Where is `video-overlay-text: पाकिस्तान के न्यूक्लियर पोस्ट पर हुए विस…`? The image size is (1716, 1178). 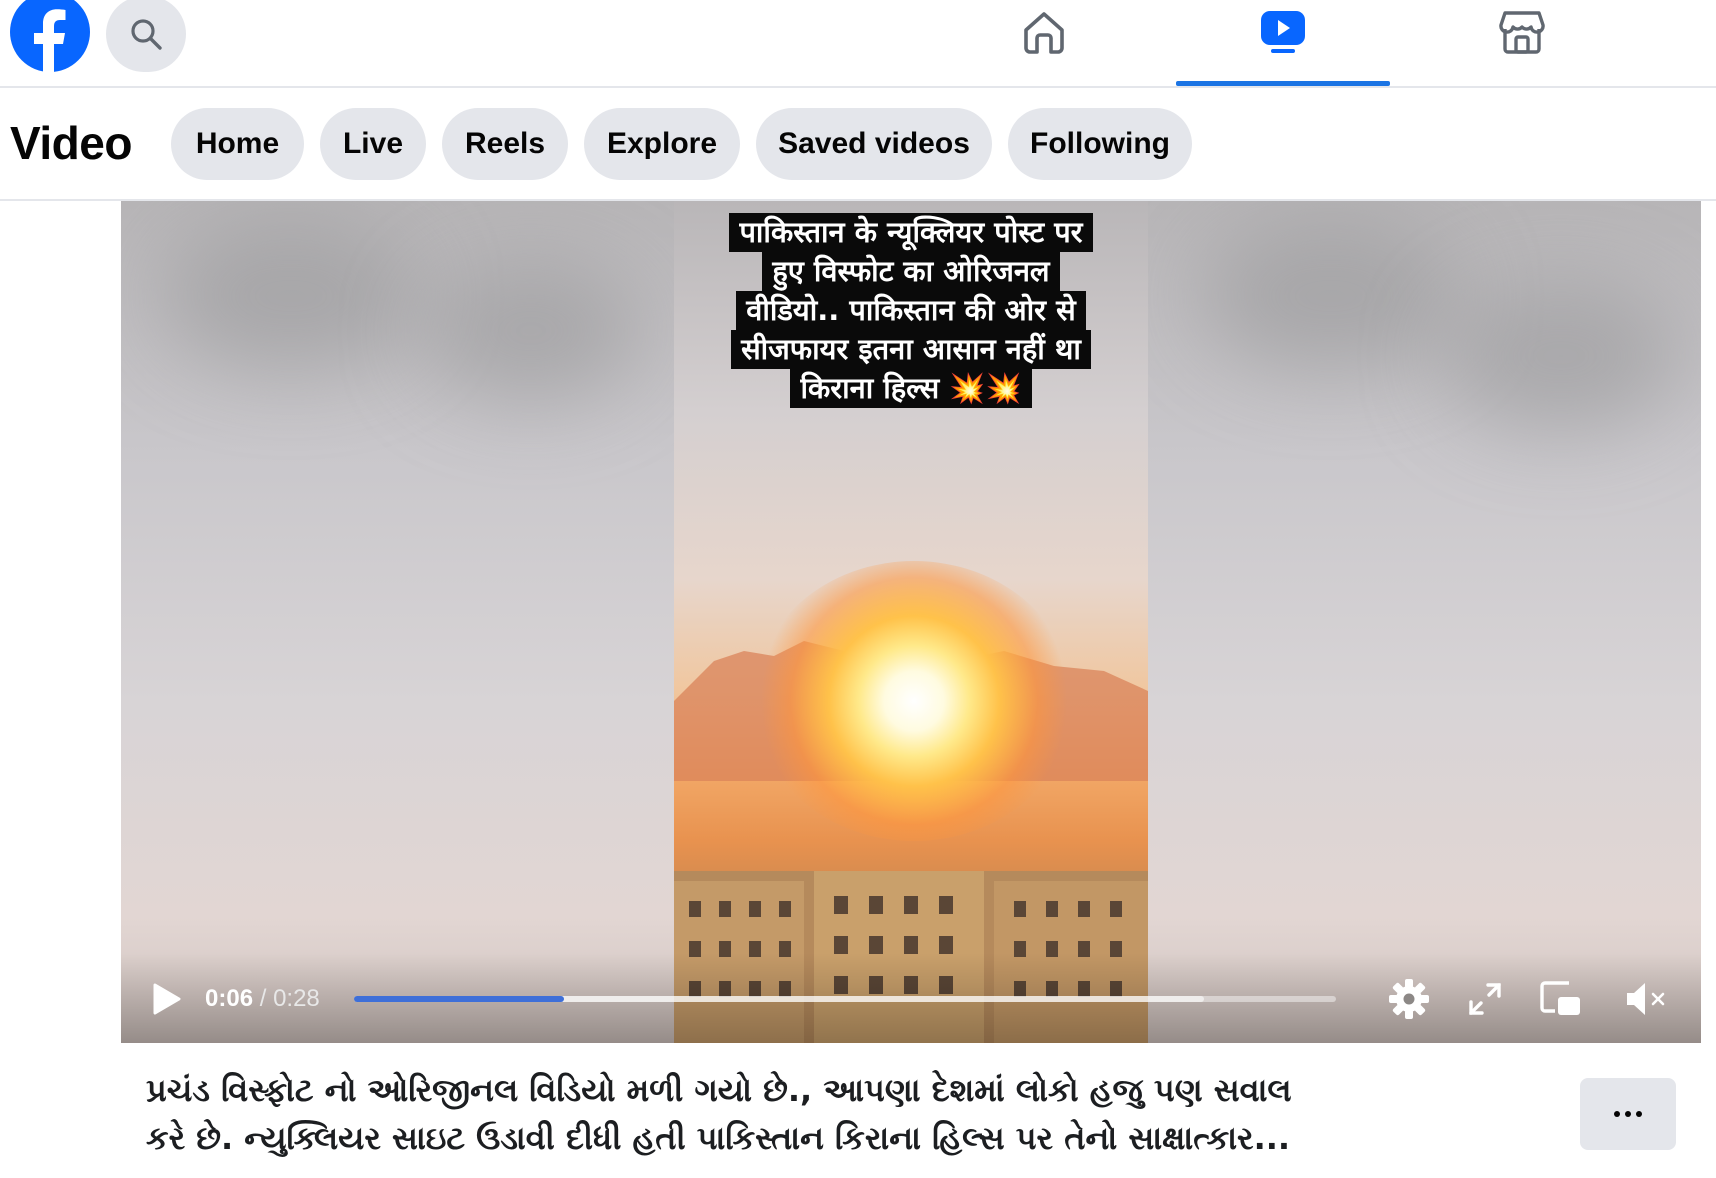 video-overlay-text: पाकिस्तान के न्यूक्लियर पोस्ट पर हुए विस… is located at coordinates (911, 310).